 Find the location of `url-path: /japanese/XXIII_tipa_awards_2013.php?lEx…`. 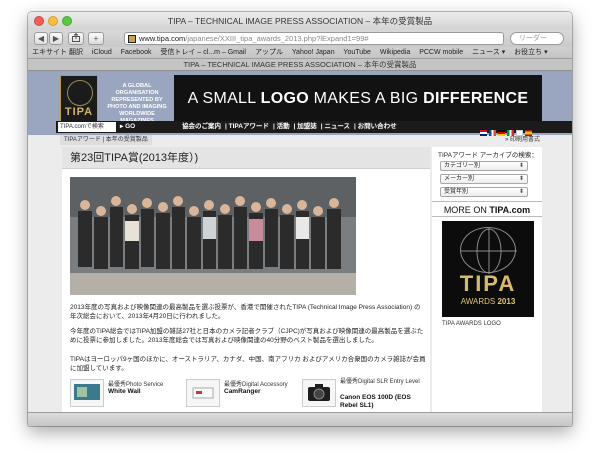

url-path: /japanese/XXIII_tipa_awards_2013.php?lEx… is located at coordinates (277, 38).